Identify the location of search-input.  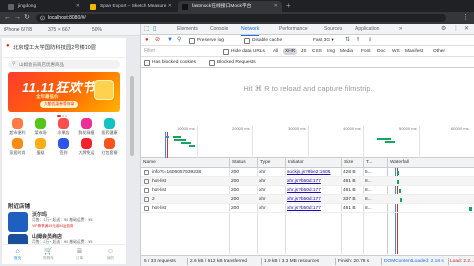
(68, 64).